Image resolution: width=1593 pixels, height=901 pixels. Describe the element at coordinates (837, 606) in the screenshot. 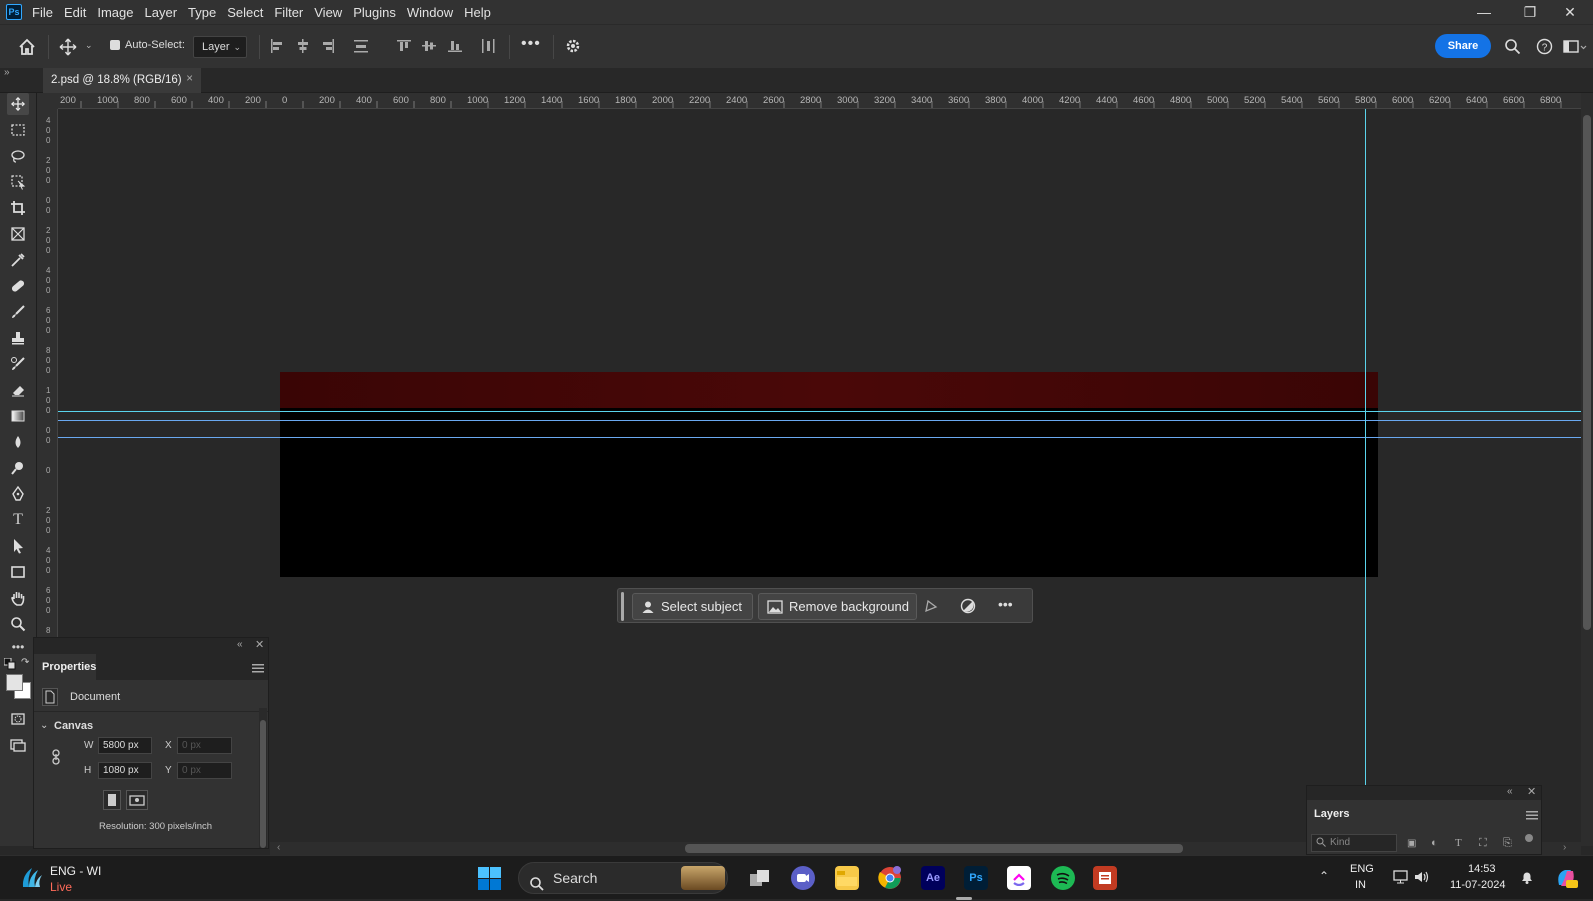

I see `remove-background-button: Remove background` at that location.